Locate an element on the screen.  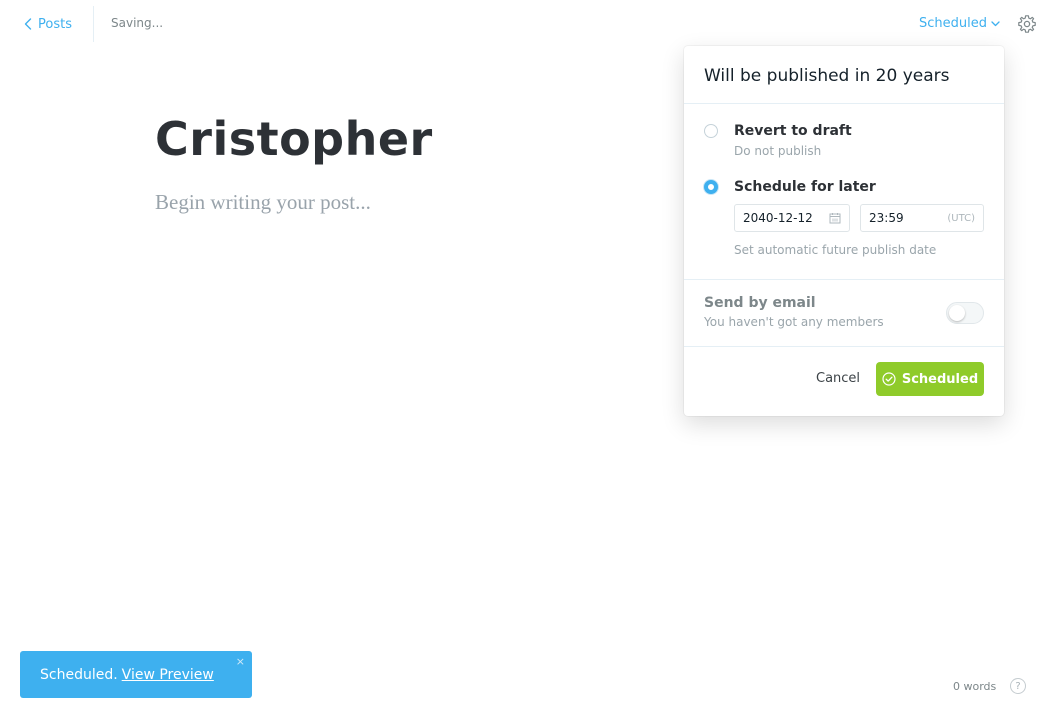
email-label: Send by email is located at coordinates (760, 303).